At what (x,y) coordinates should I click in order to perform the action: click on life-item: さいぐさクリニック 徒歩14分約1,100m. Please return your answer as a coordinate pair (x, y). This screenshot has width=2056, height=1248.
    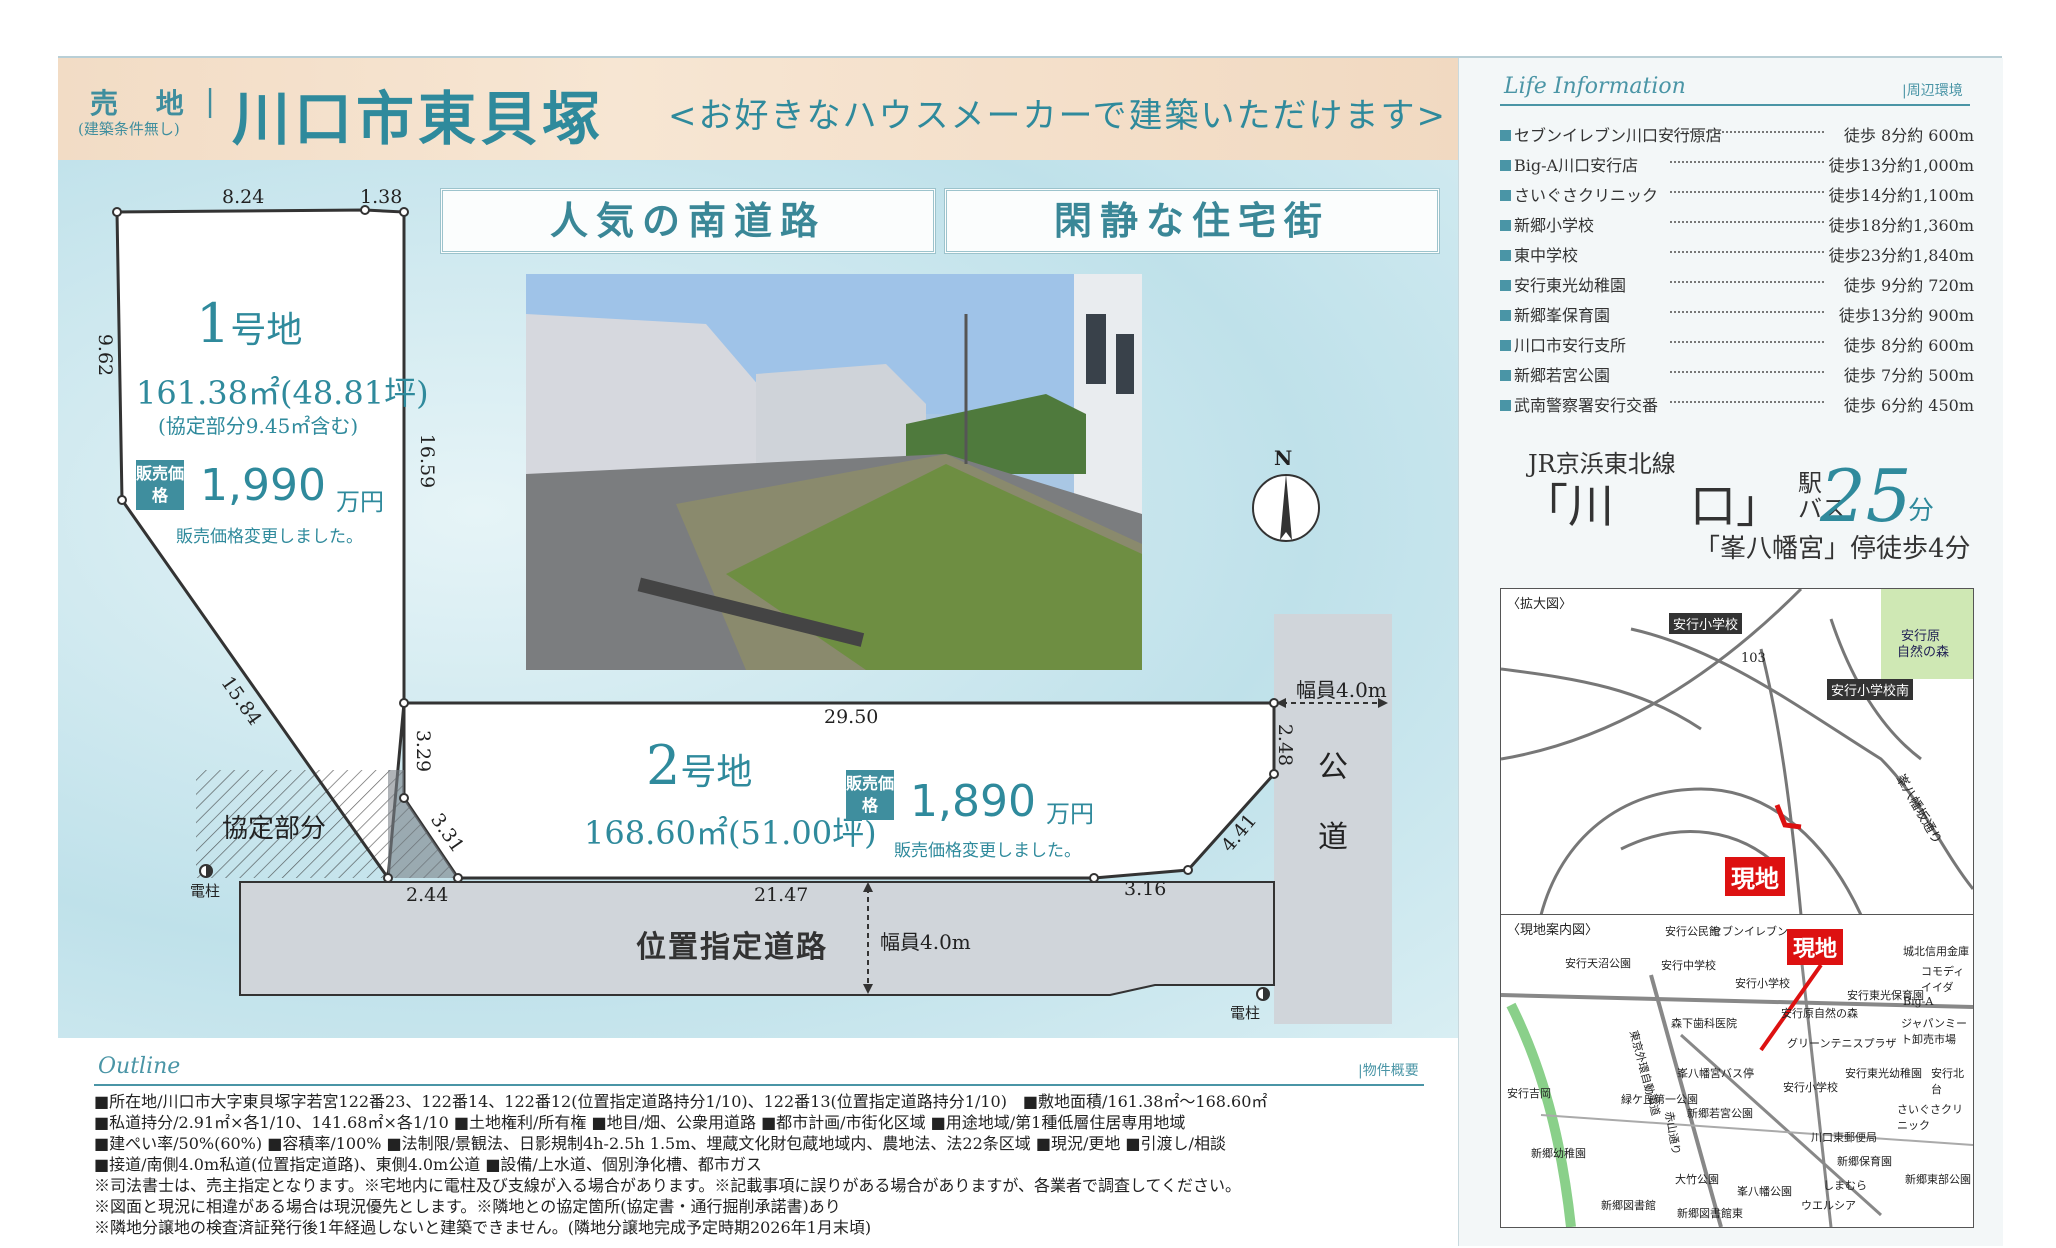
    Looking at the image, I should click on (1737, 193).